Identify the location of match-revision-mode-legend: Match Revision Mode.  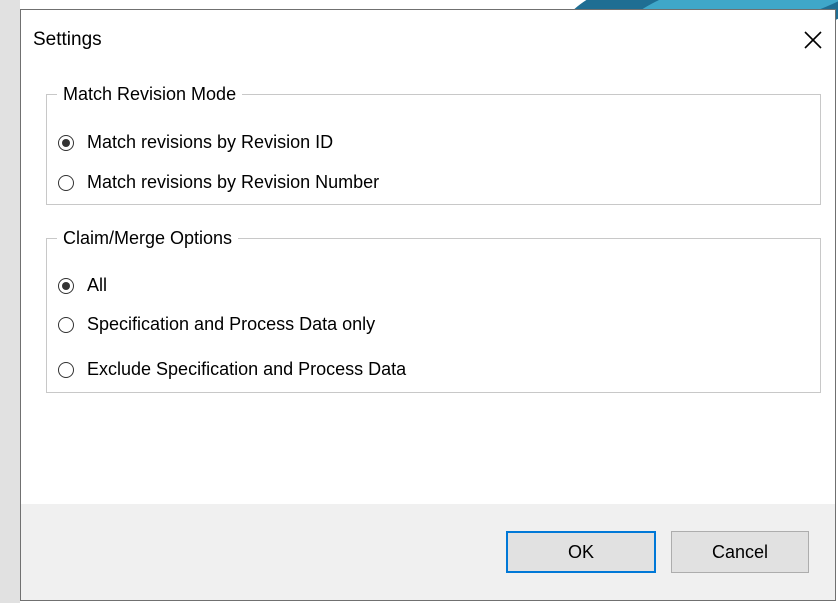
(150, 94).